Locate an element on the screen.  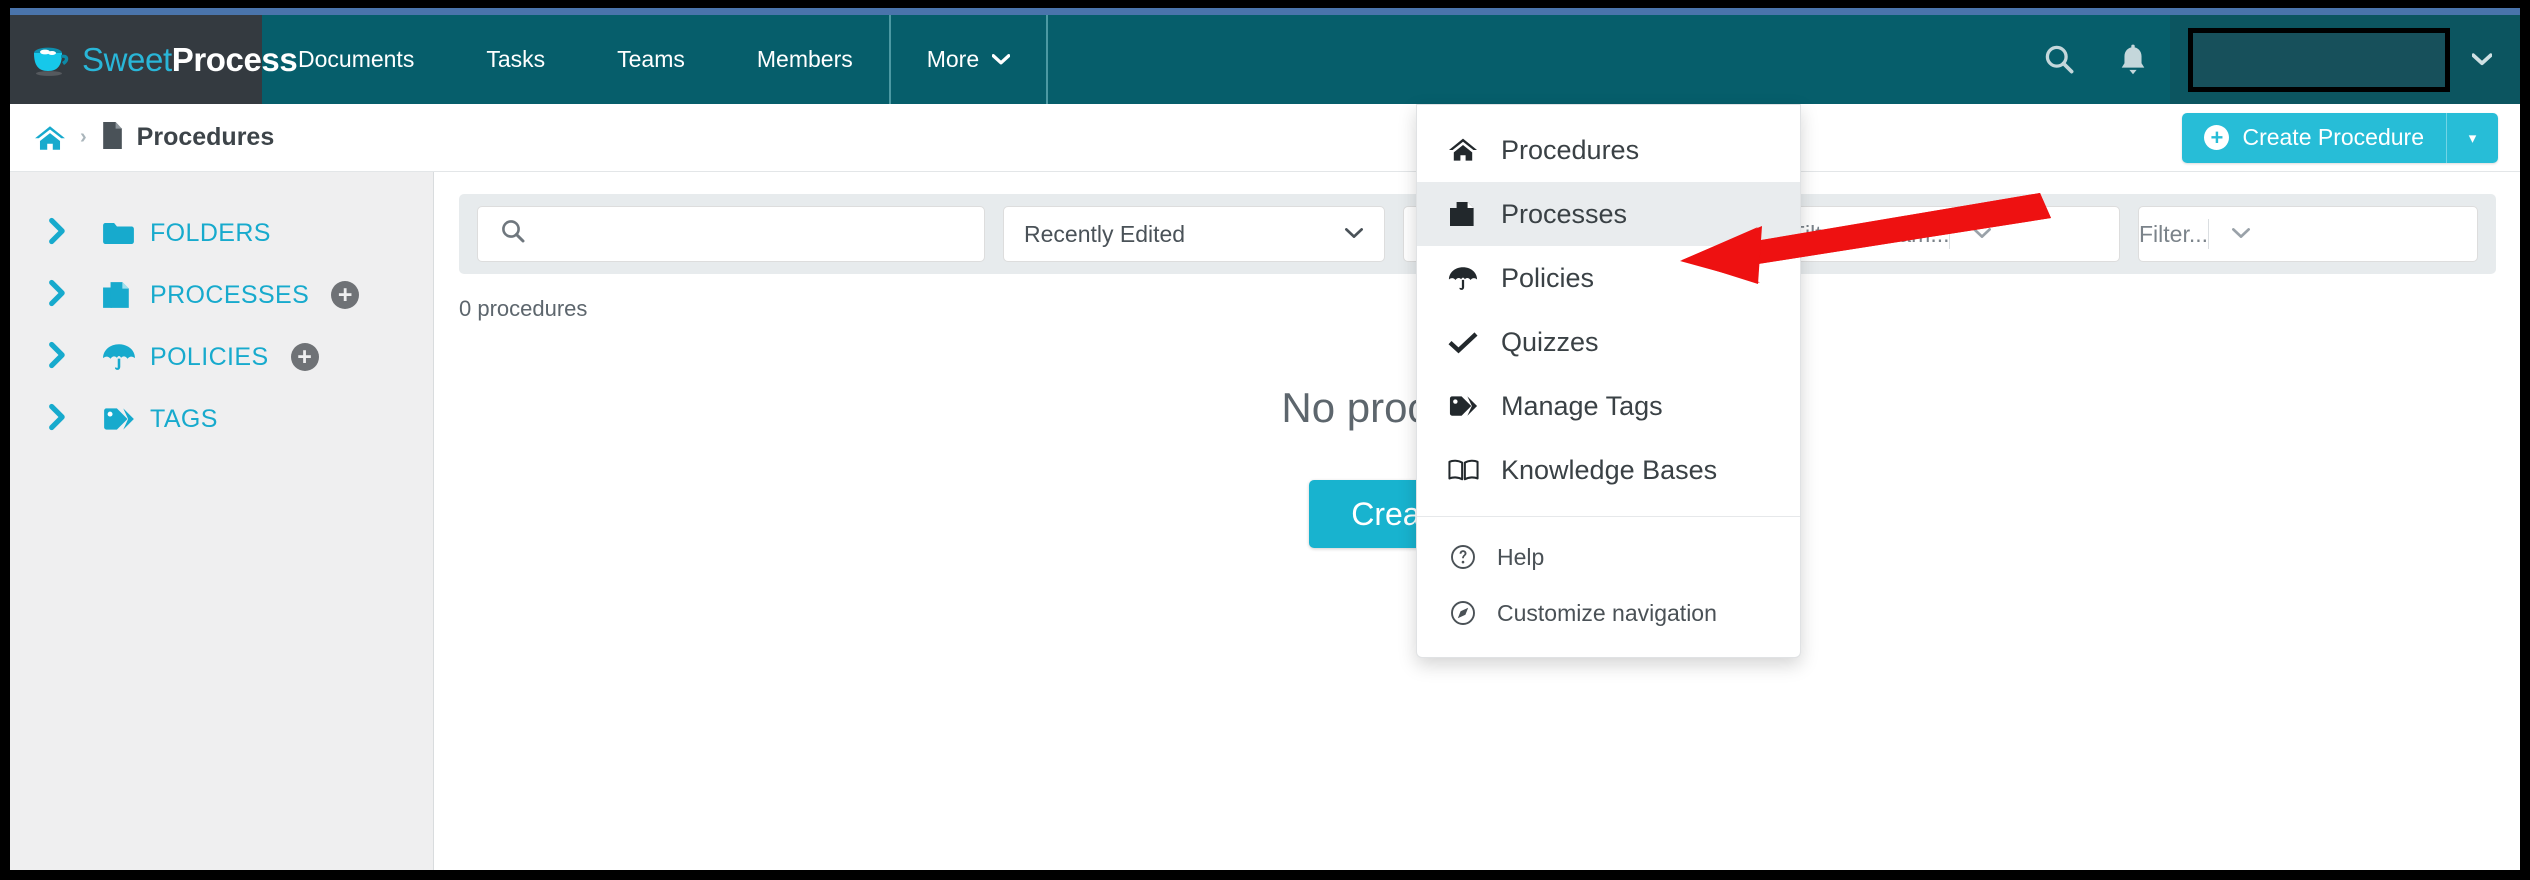
bell-icon is located at coordinates (2133, 59).